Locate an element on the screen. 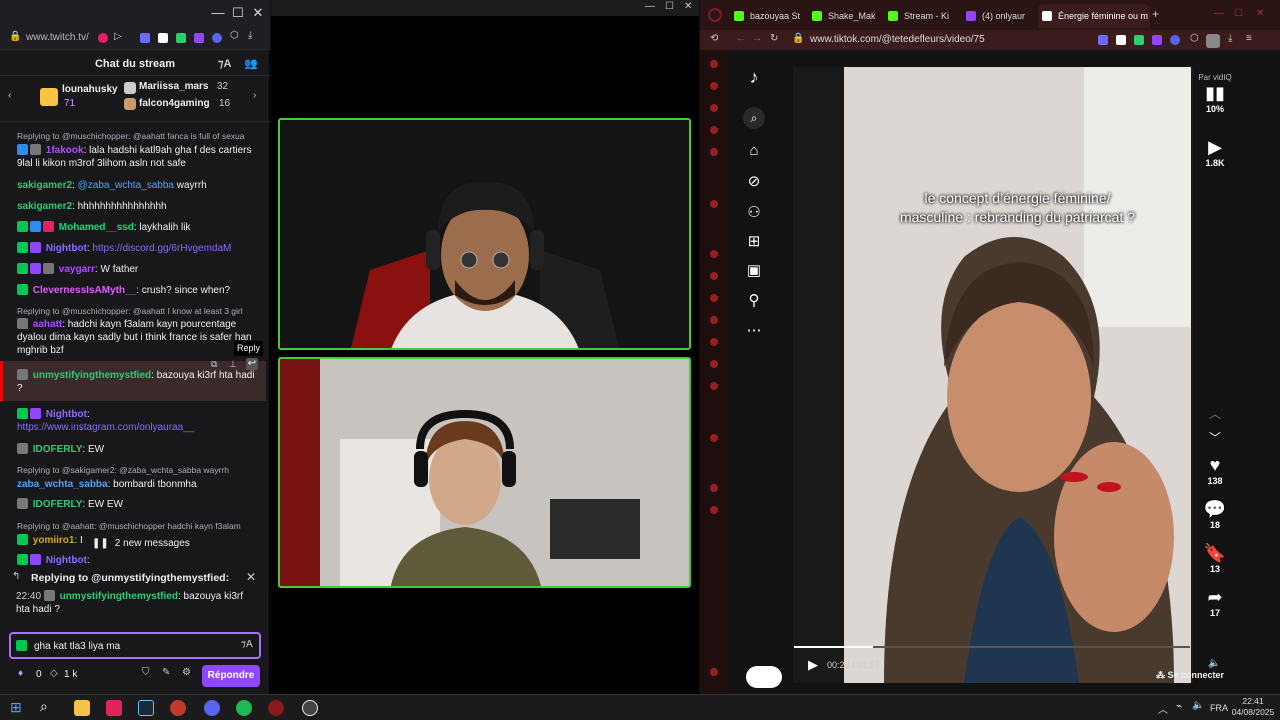 This screenshot has height=720, width=1280. tab-kick-1: bazouyaa St is located at coordinates (767, 16).